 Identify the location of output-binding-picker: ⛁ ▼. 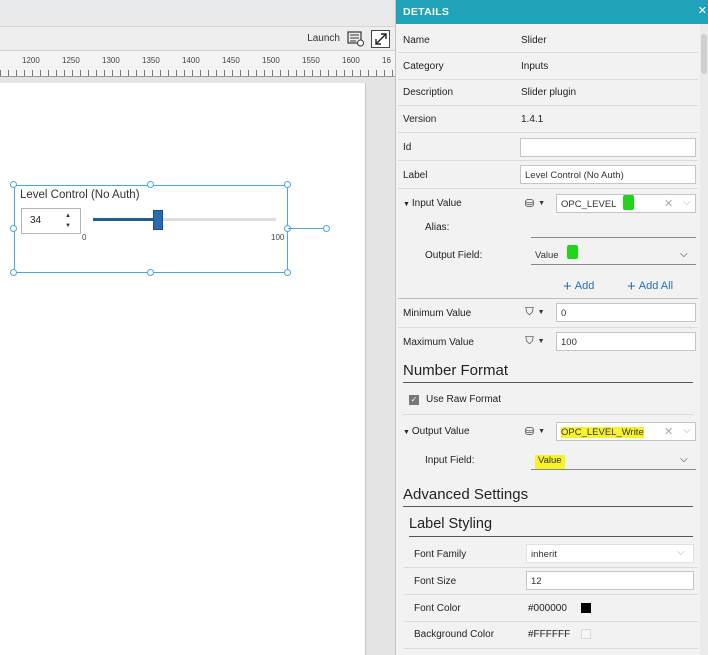
(535, 431).